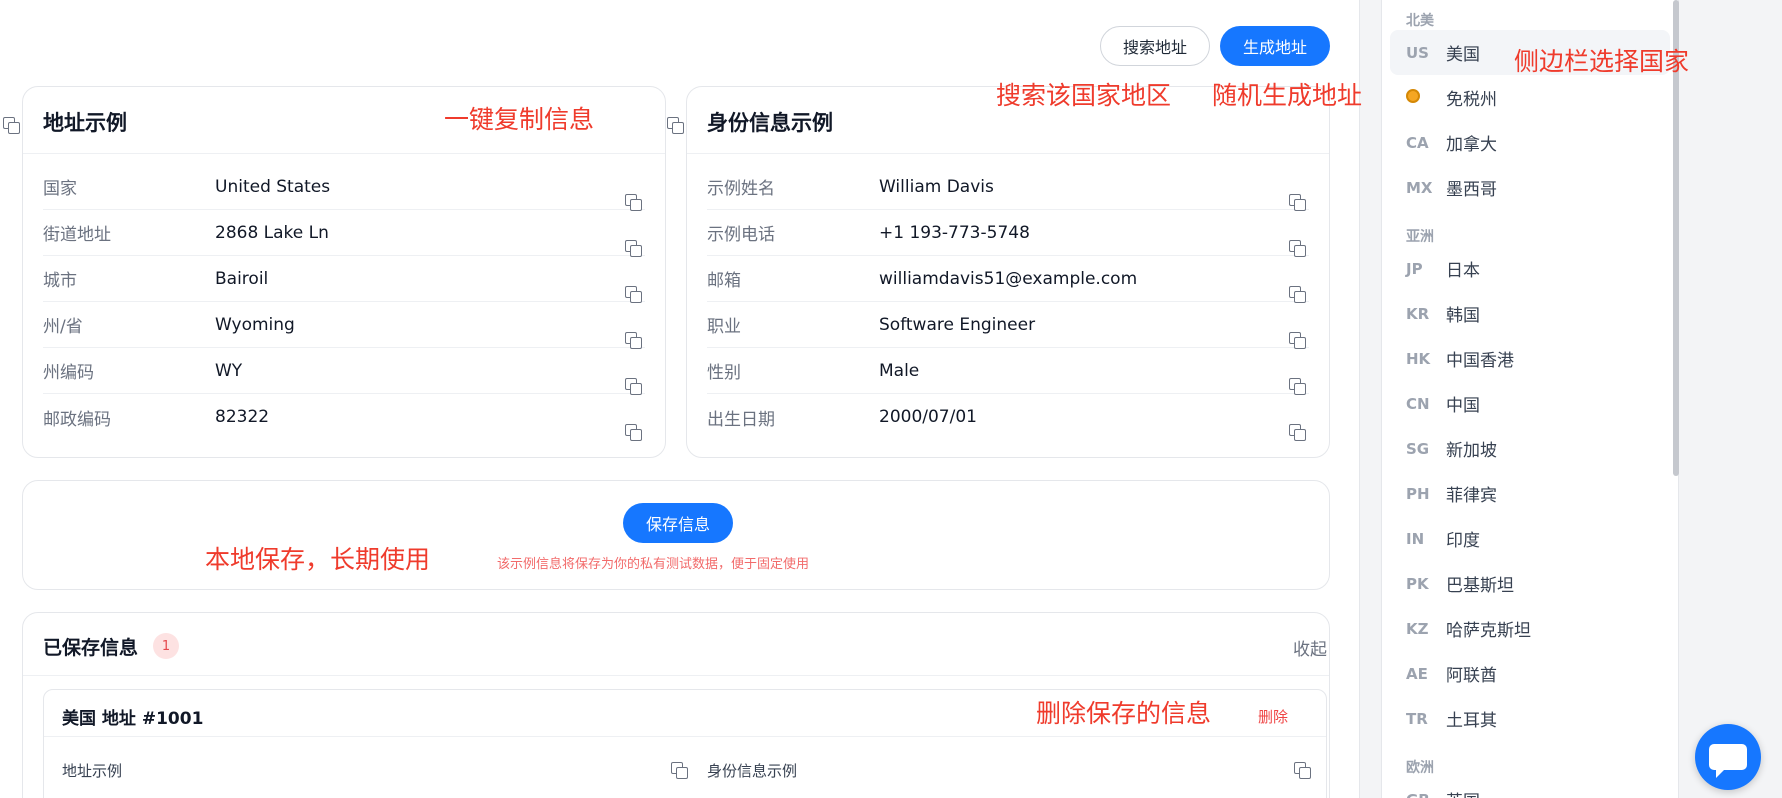 The width and height of the screenshot is (1782, 798). What do you see at coordinates (1530, 538) in the screenshot?
I see `sidebar-item-in: IN 印度` at bounding box center [1530, 538].